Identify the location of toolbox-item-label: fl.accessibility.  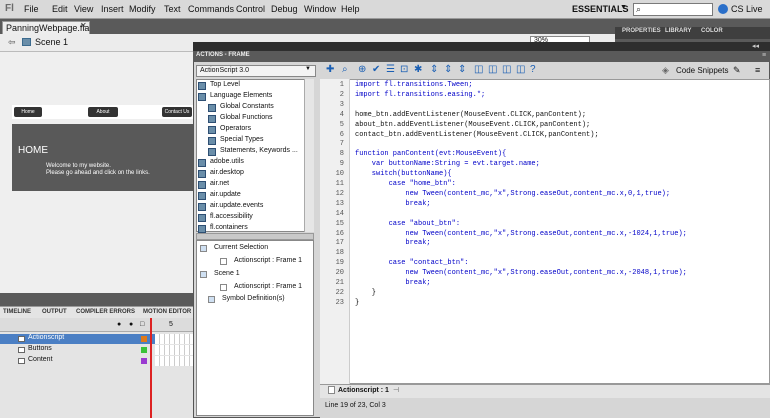
(231, 216).